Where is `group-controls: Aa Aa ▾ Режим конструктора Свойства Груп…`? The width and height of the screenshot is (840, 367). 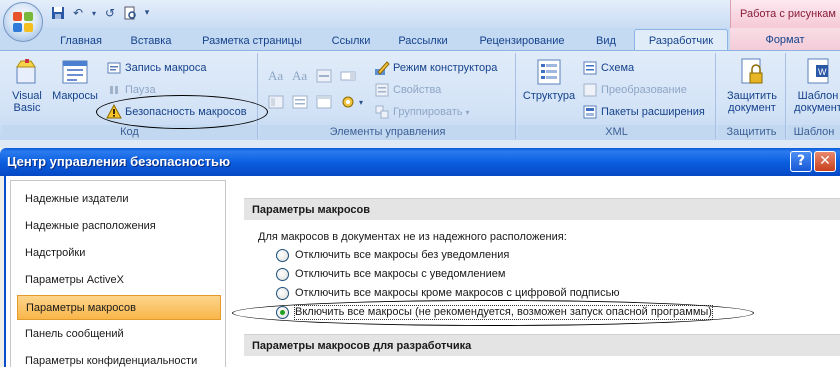
group-controls: Aa Aa ▾ Режим конструктора Свойства Груп… is located at coordinates (388, 96).